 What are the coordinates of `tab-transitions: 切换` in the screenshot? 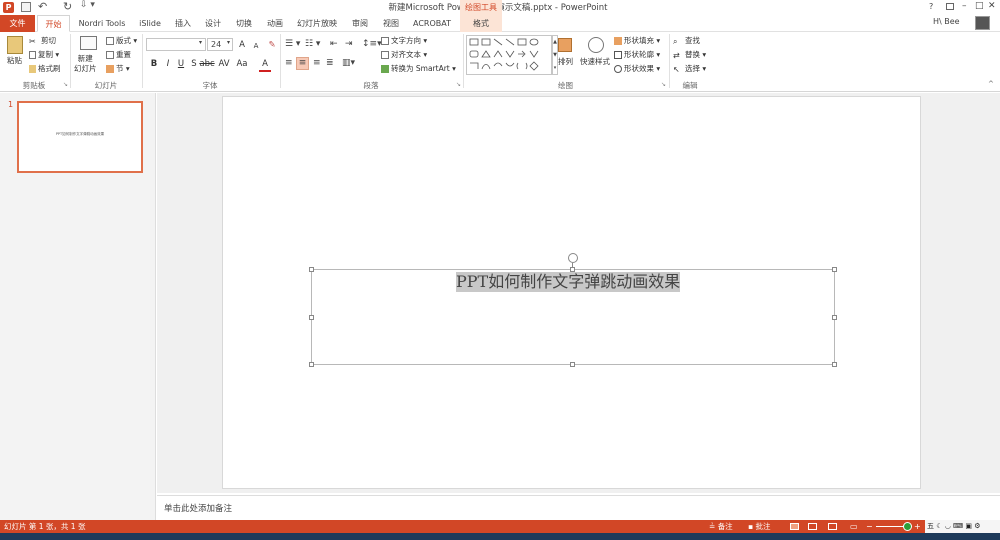 It's located at (244, 23).